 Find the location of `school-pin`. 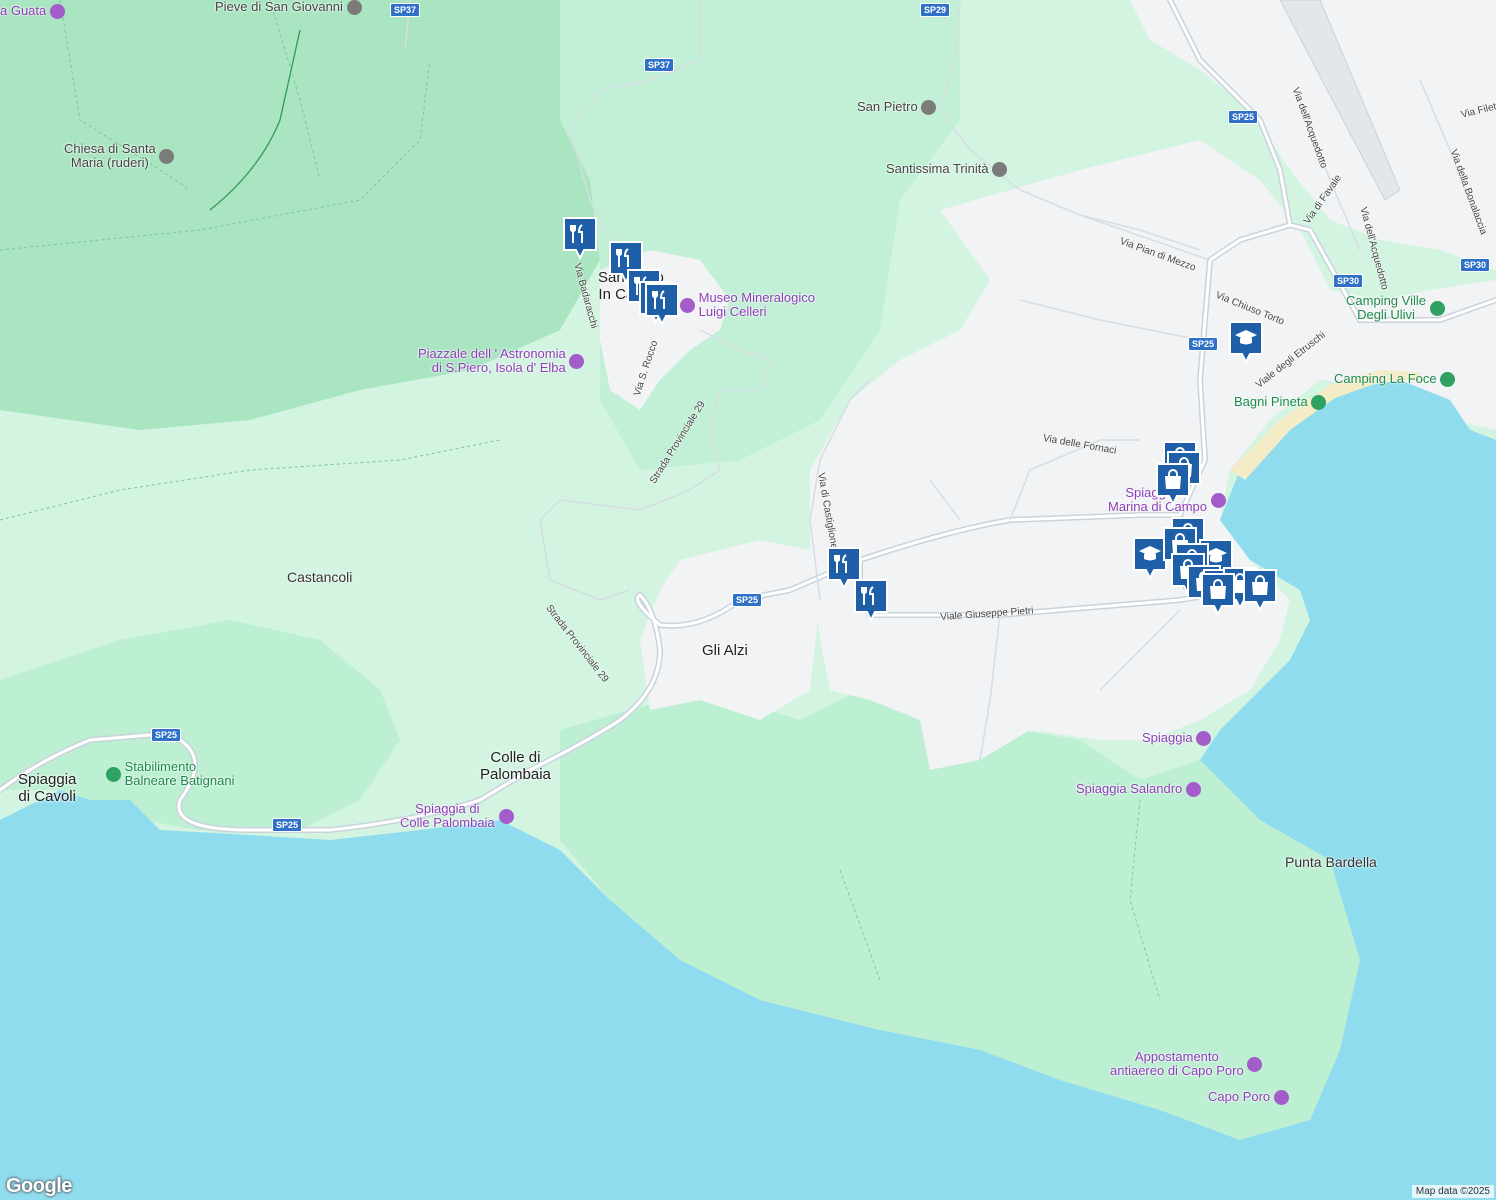

school-pin is located at coordinates (1246, 342).